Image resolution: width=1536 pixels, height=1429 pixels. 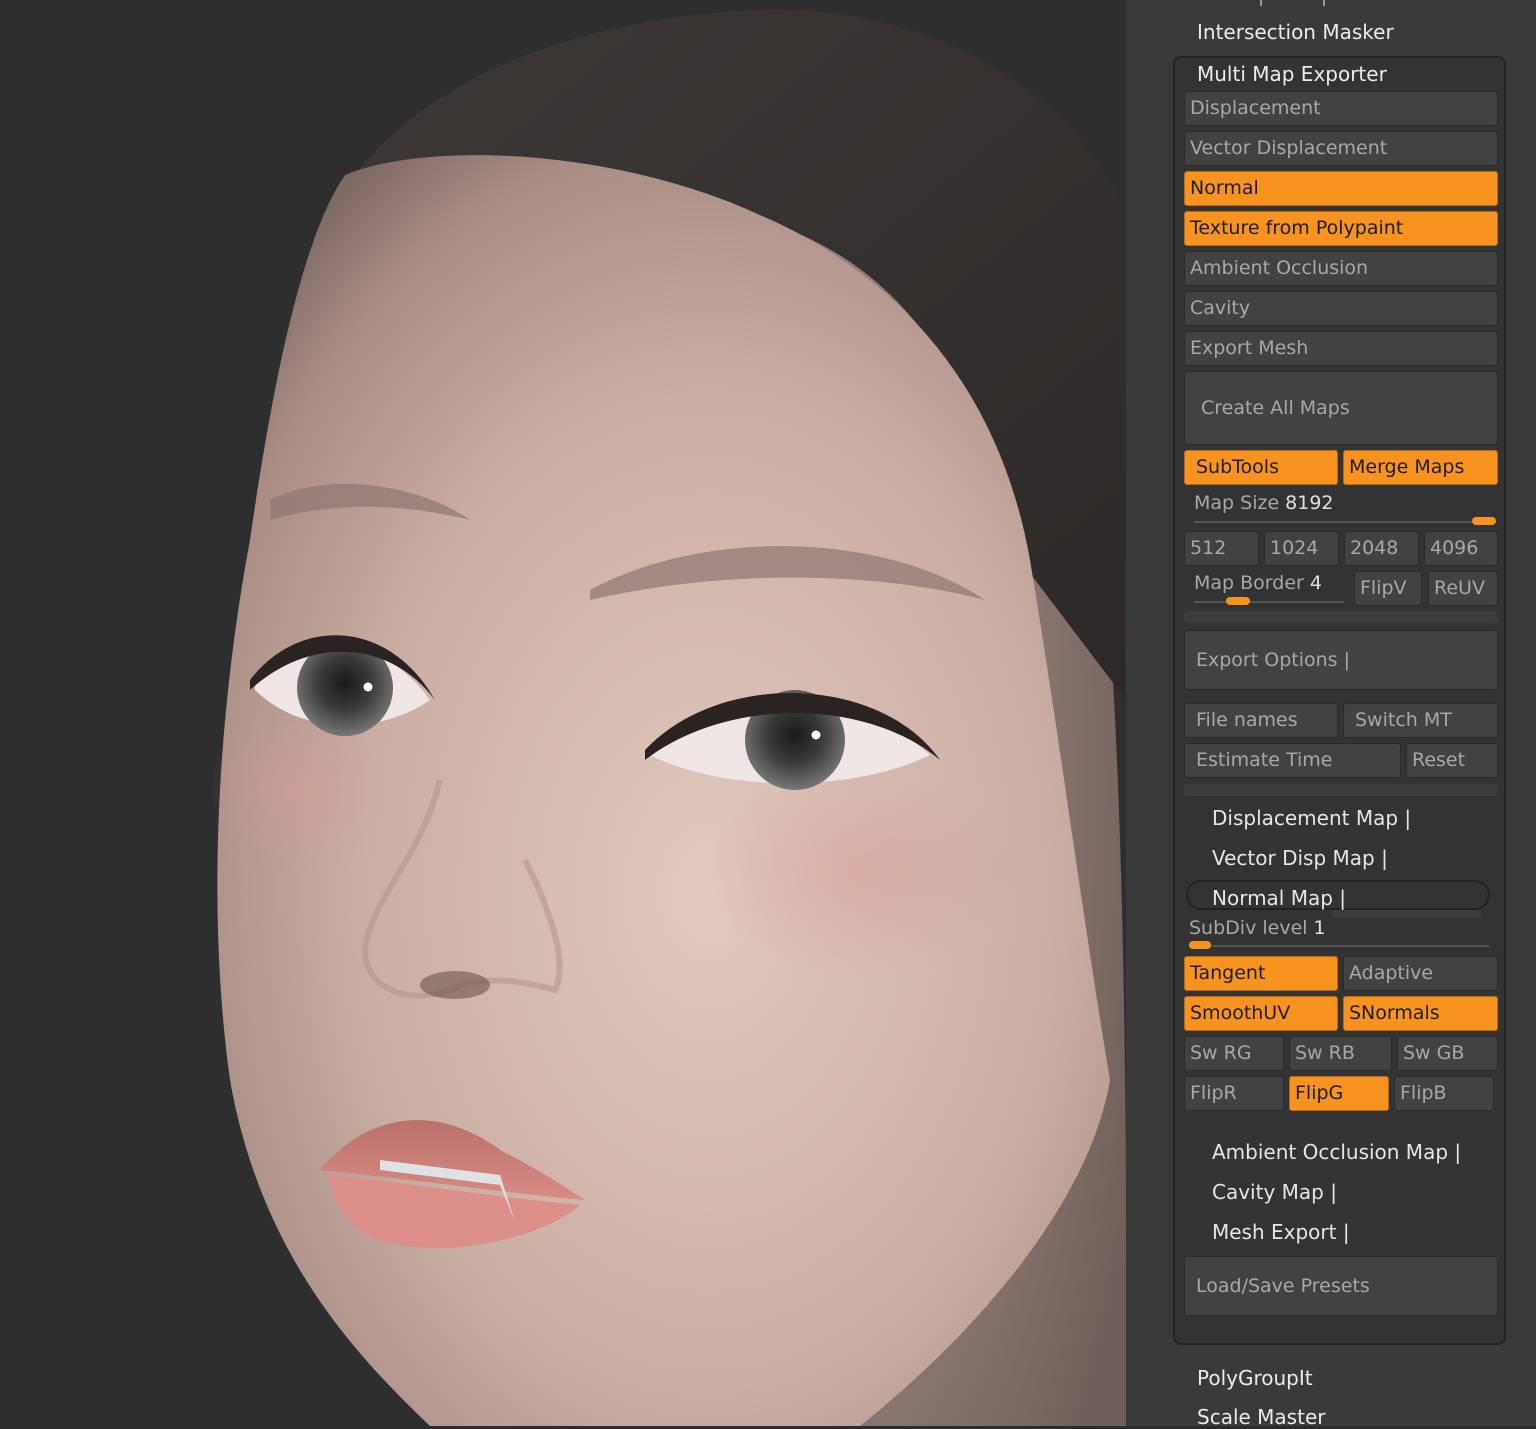 What do you see at coordinates (1340, 1053) in the screenshot?
I see `sw-rb-toggle: Sw RB` at bounding box center [1340, 1053].